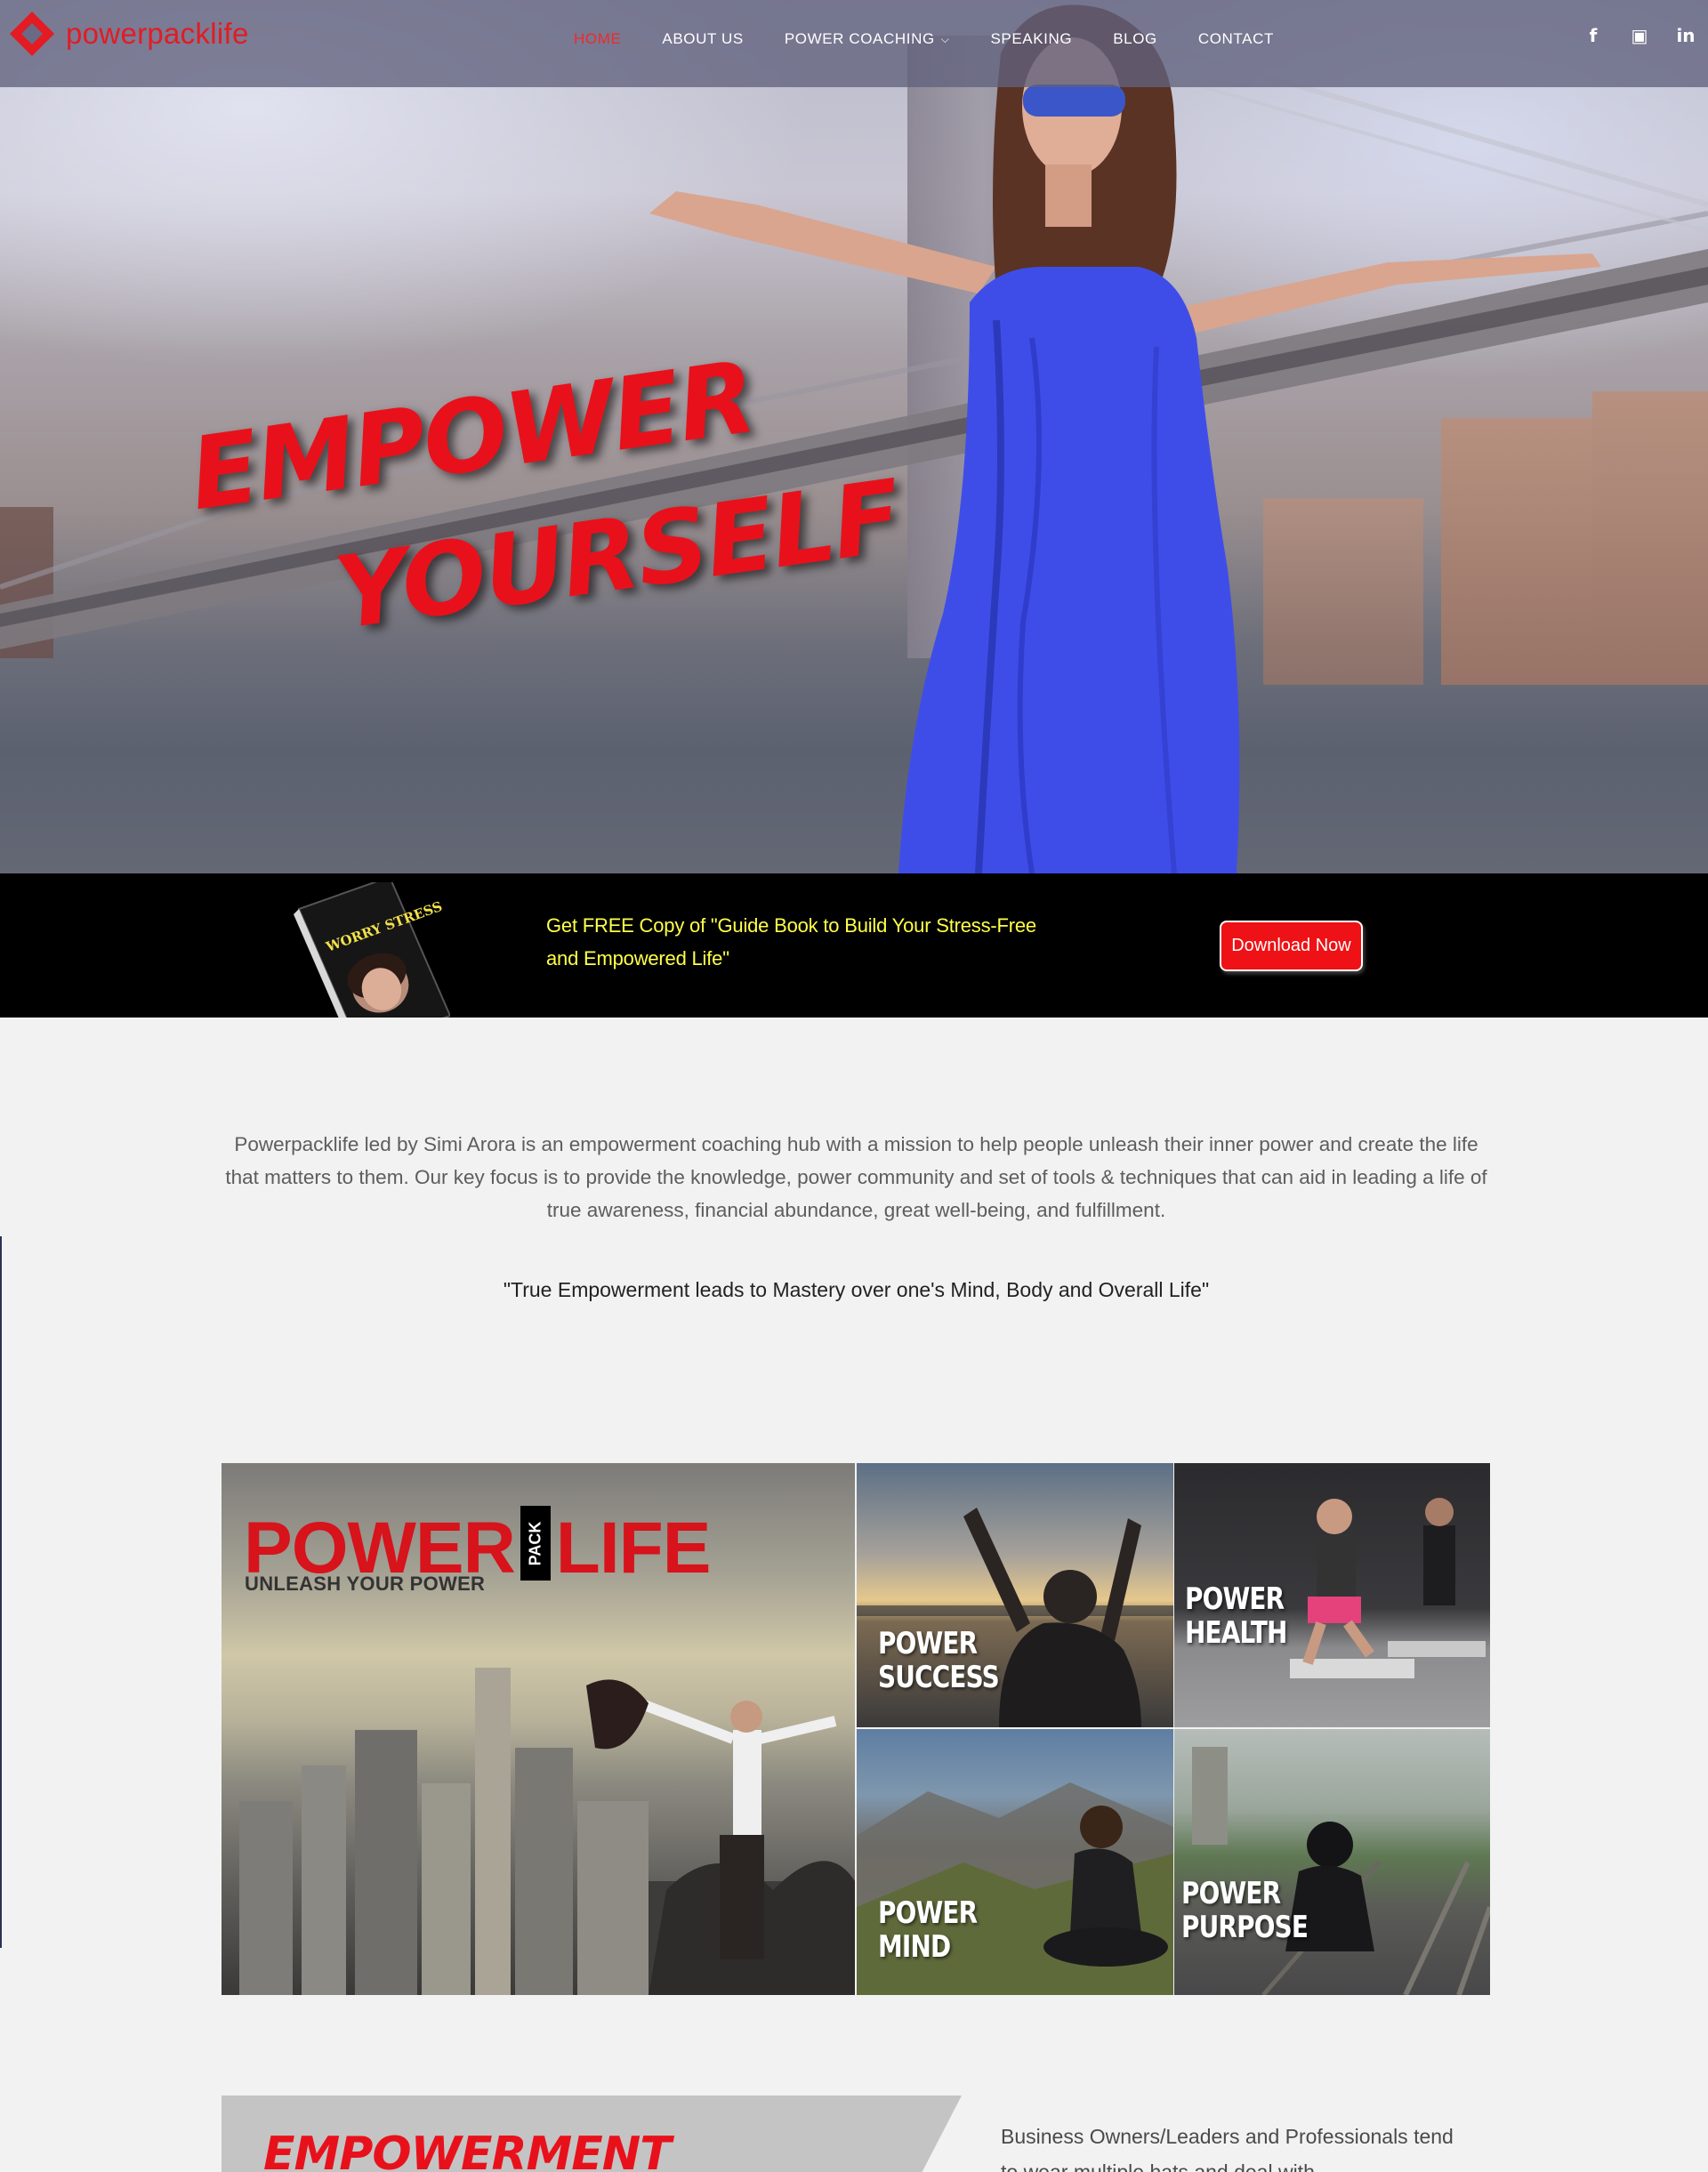  What do you see at coordinates (1341, 1871) in the screenshot?
I see `power-purpose-photo` at bounding box center [1341, 1871].